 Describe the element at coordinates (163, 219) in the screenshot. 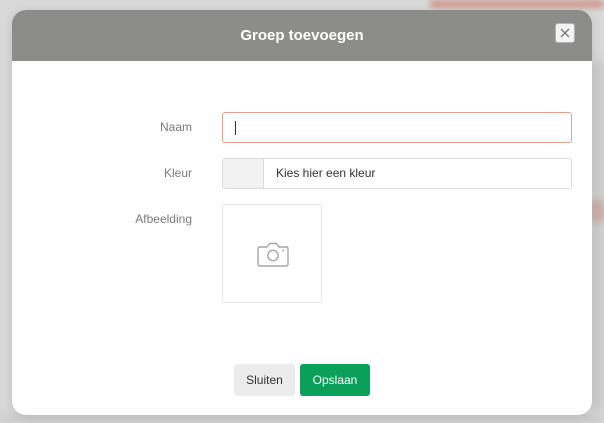

I see `image-label: Afbeelding` at that location.